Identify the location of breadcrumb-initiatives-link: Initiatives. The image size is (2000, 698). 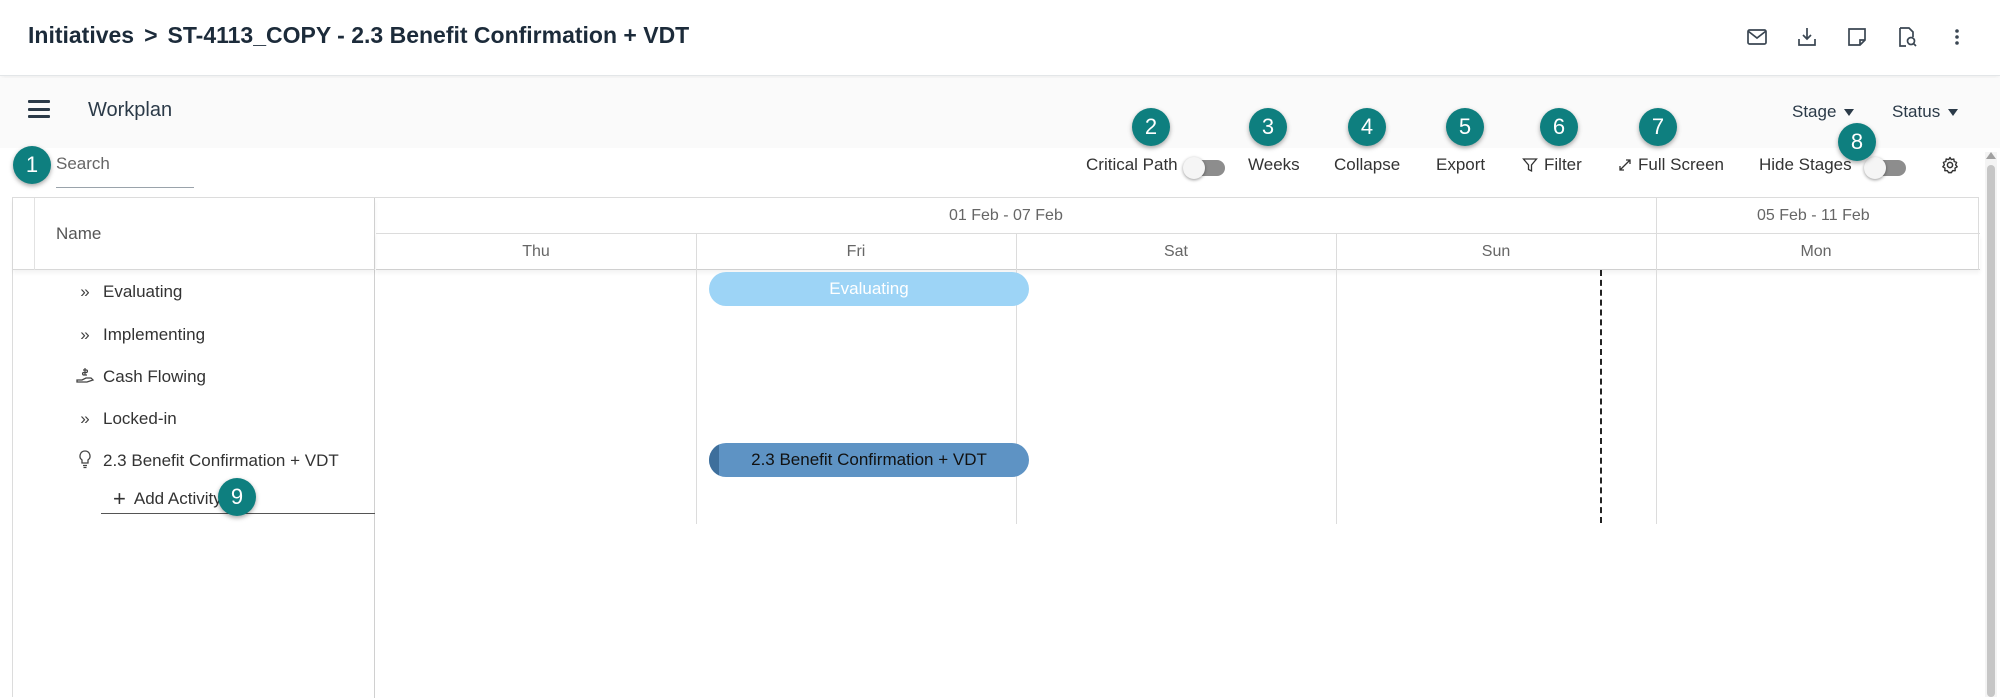
(81, 35).